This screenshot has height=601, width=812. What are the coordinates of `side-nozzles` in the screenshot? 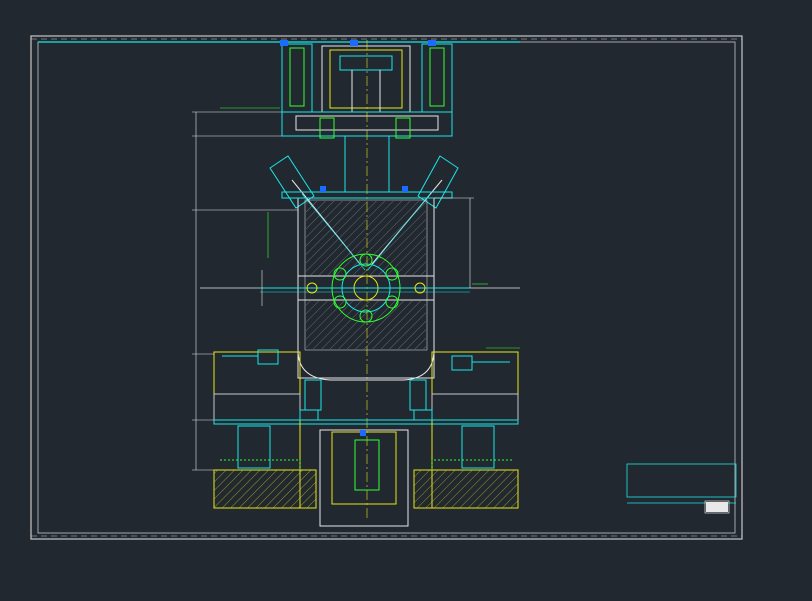 It's located at (366, 360).